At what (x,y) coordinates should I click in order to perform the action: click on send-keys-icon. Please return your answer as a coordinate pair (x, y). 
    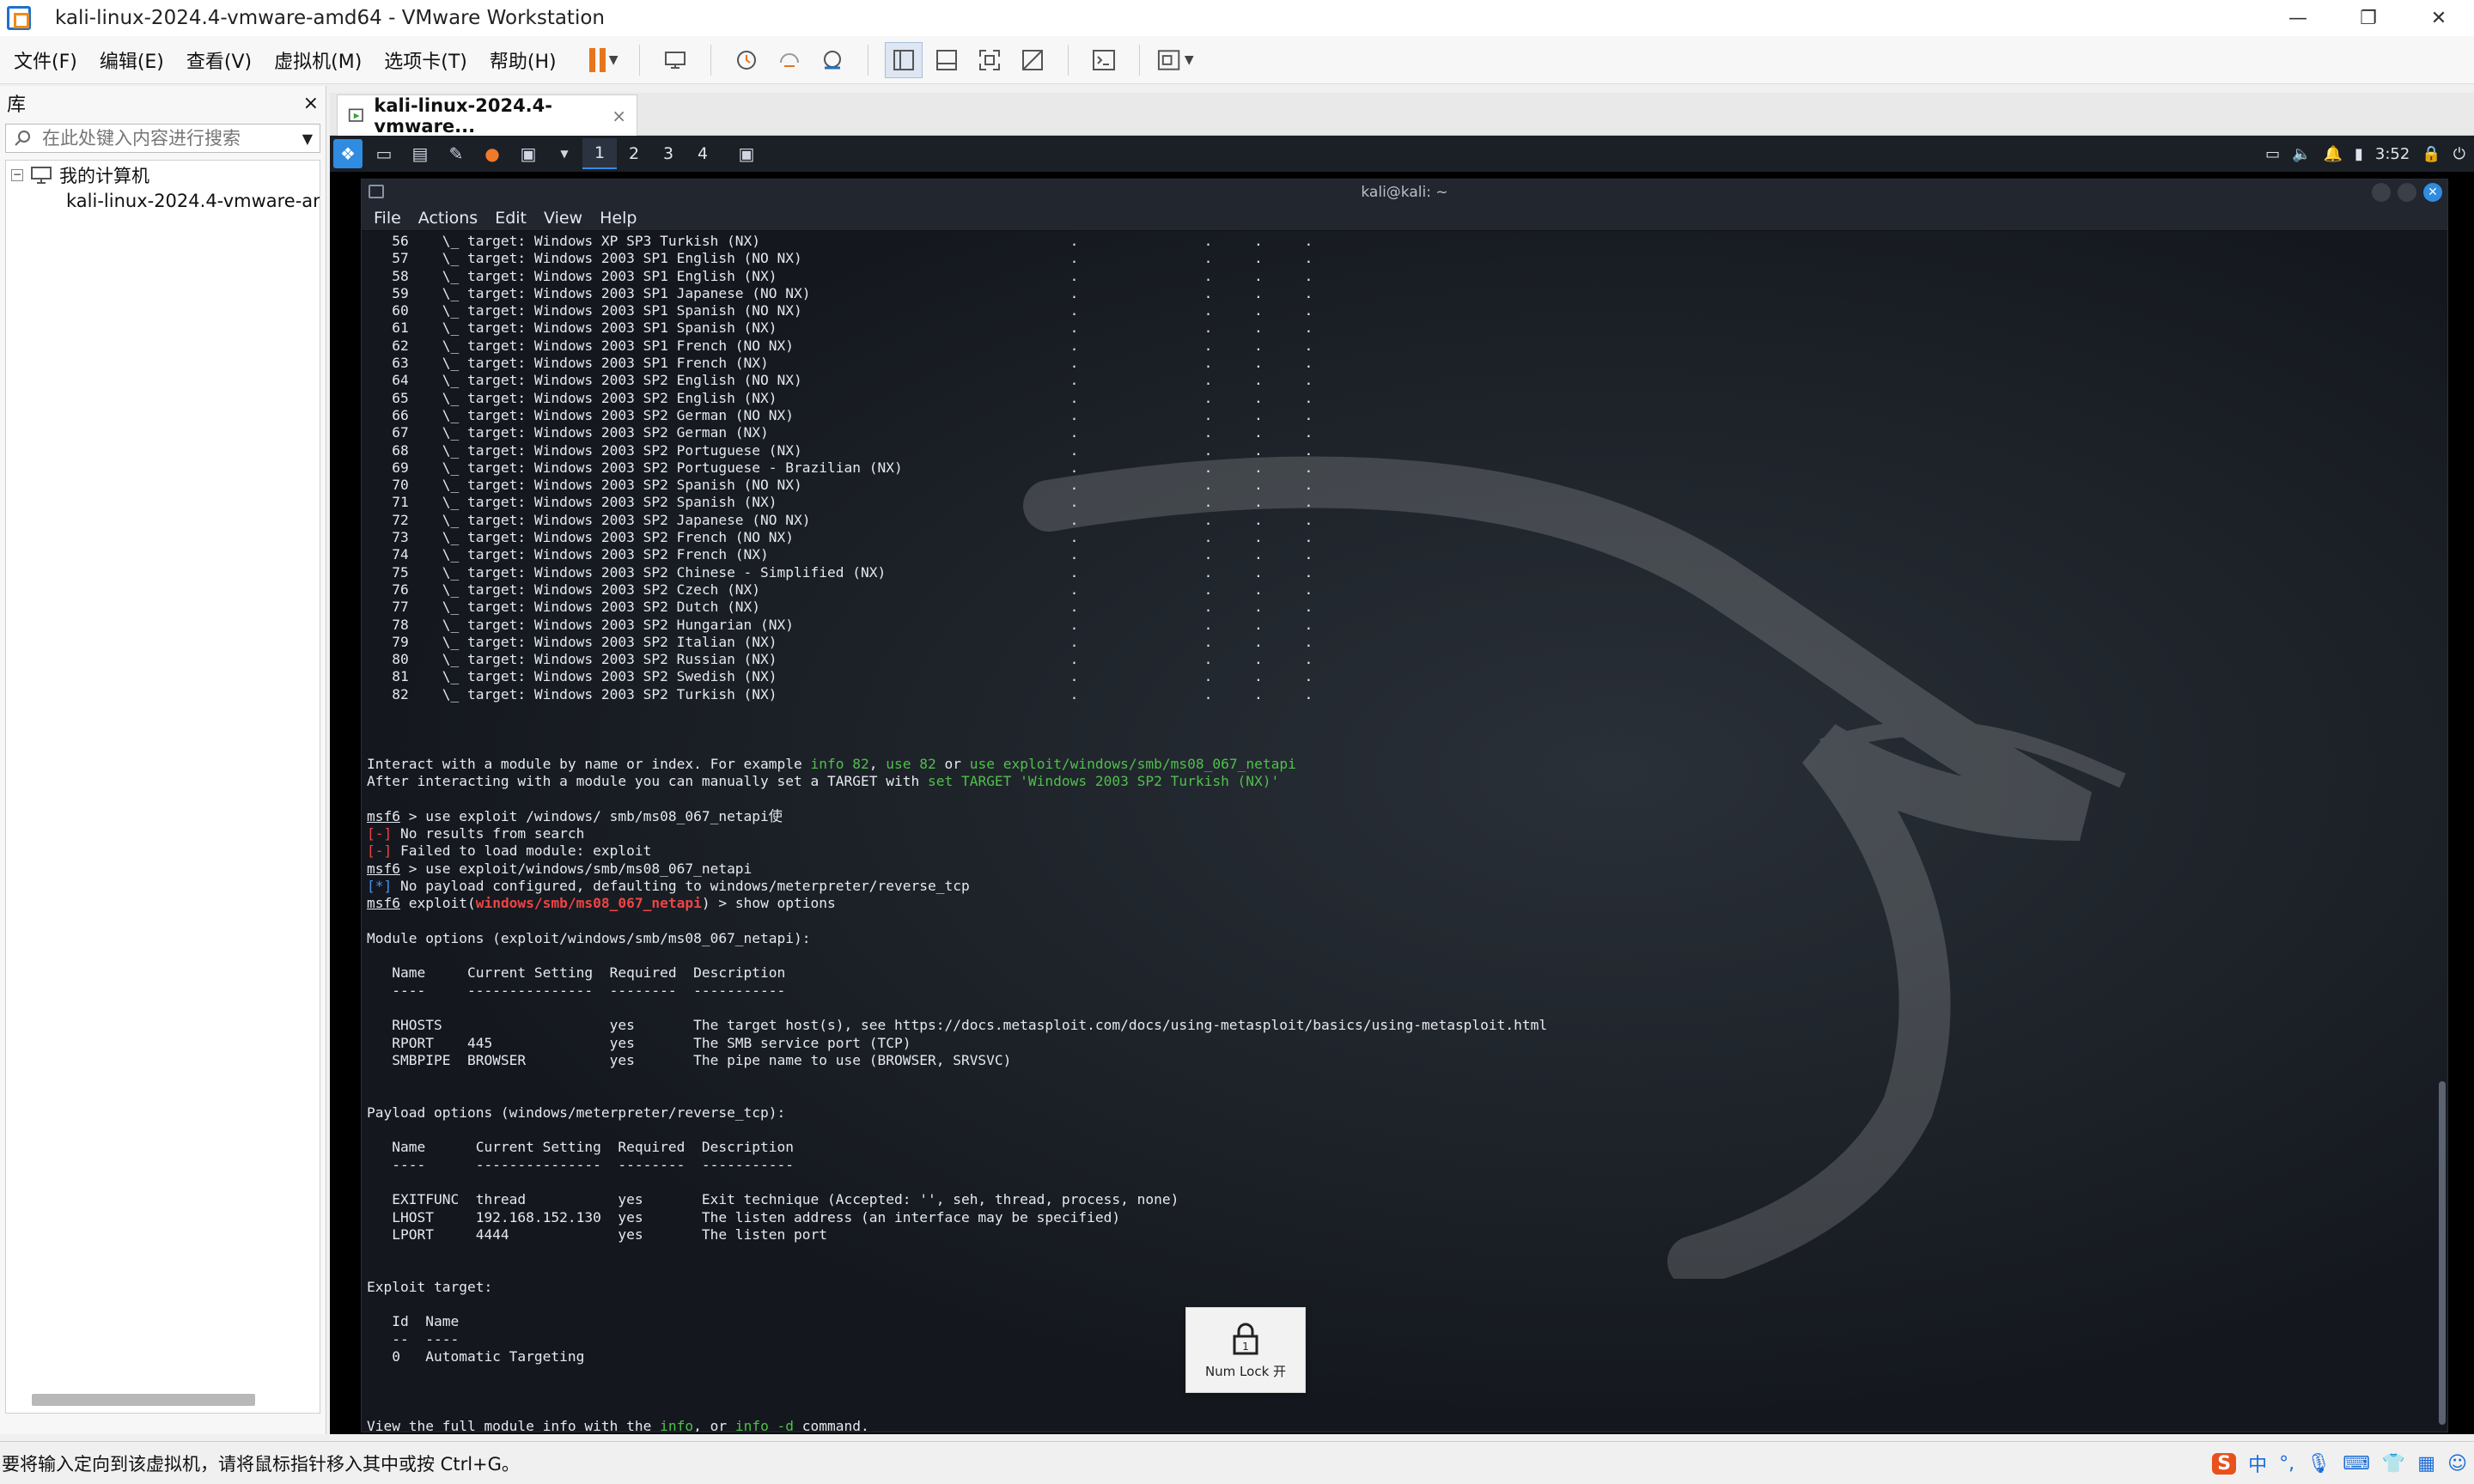
    Looking at the image, I should click on (675, 60).